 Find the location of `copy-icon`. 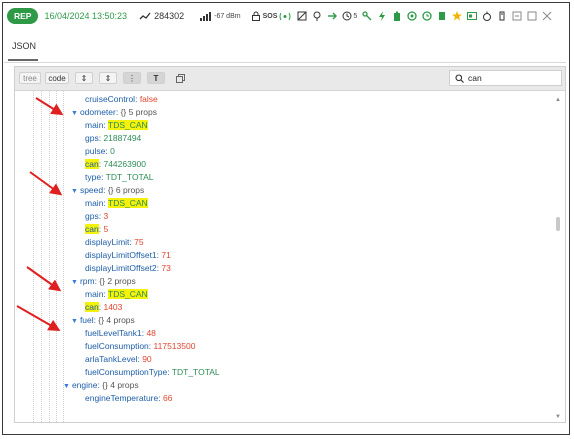

copy-icon is located at coordinates (180, 78).